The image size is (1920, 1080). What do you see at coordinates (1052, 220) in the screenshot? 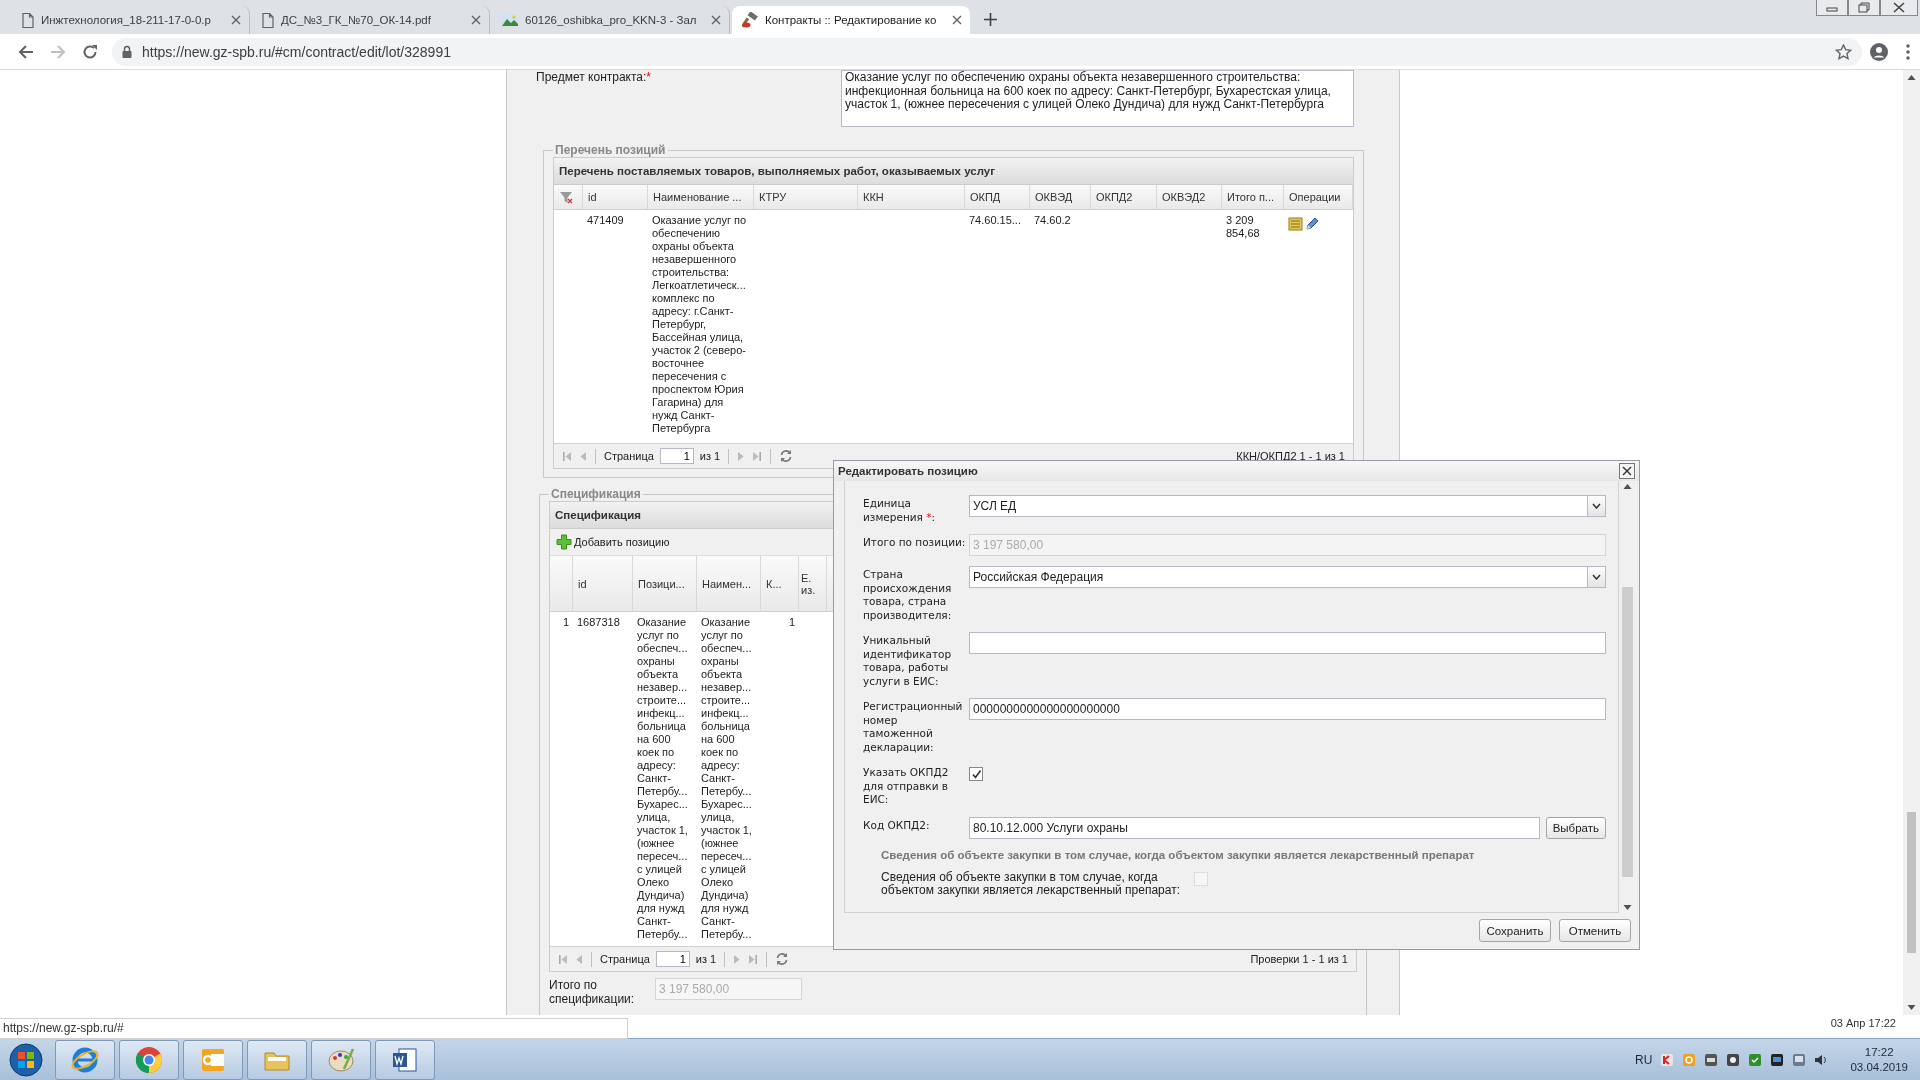
I see `table-cell-text: 74.60.2` at bounding box center [1052, 220].